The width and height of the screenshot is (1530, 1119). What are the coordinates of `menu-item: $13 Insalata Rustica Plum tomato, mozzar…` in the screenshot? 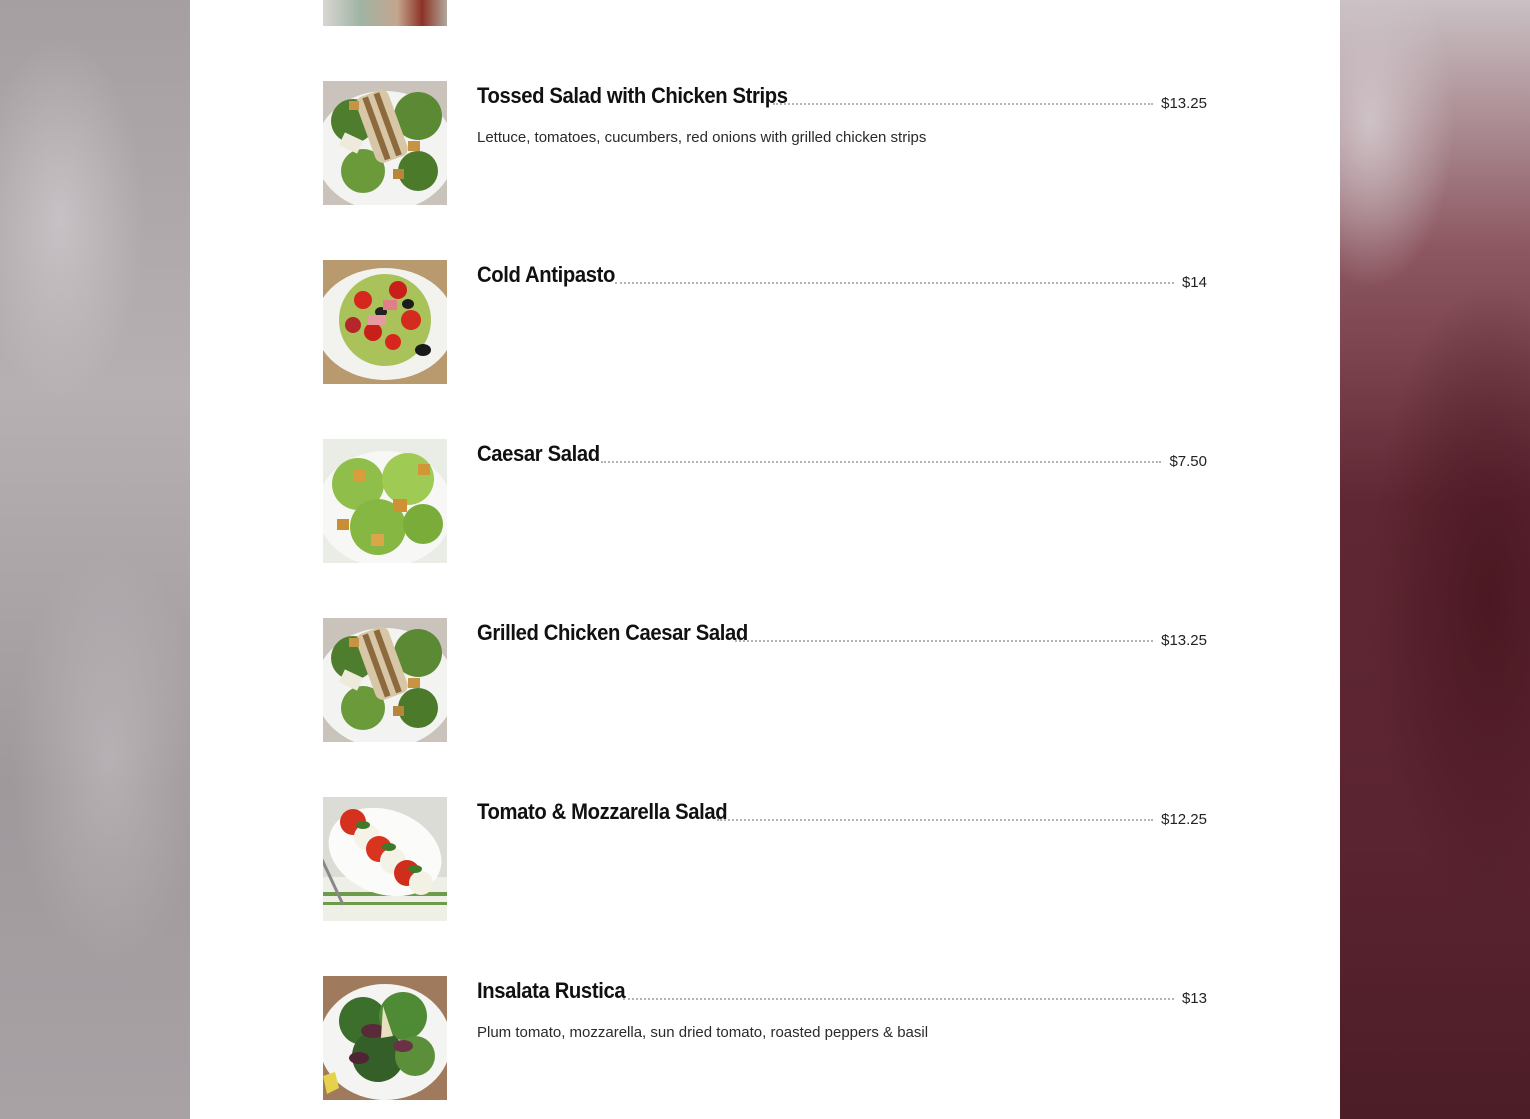 It's located at (765, 1038).